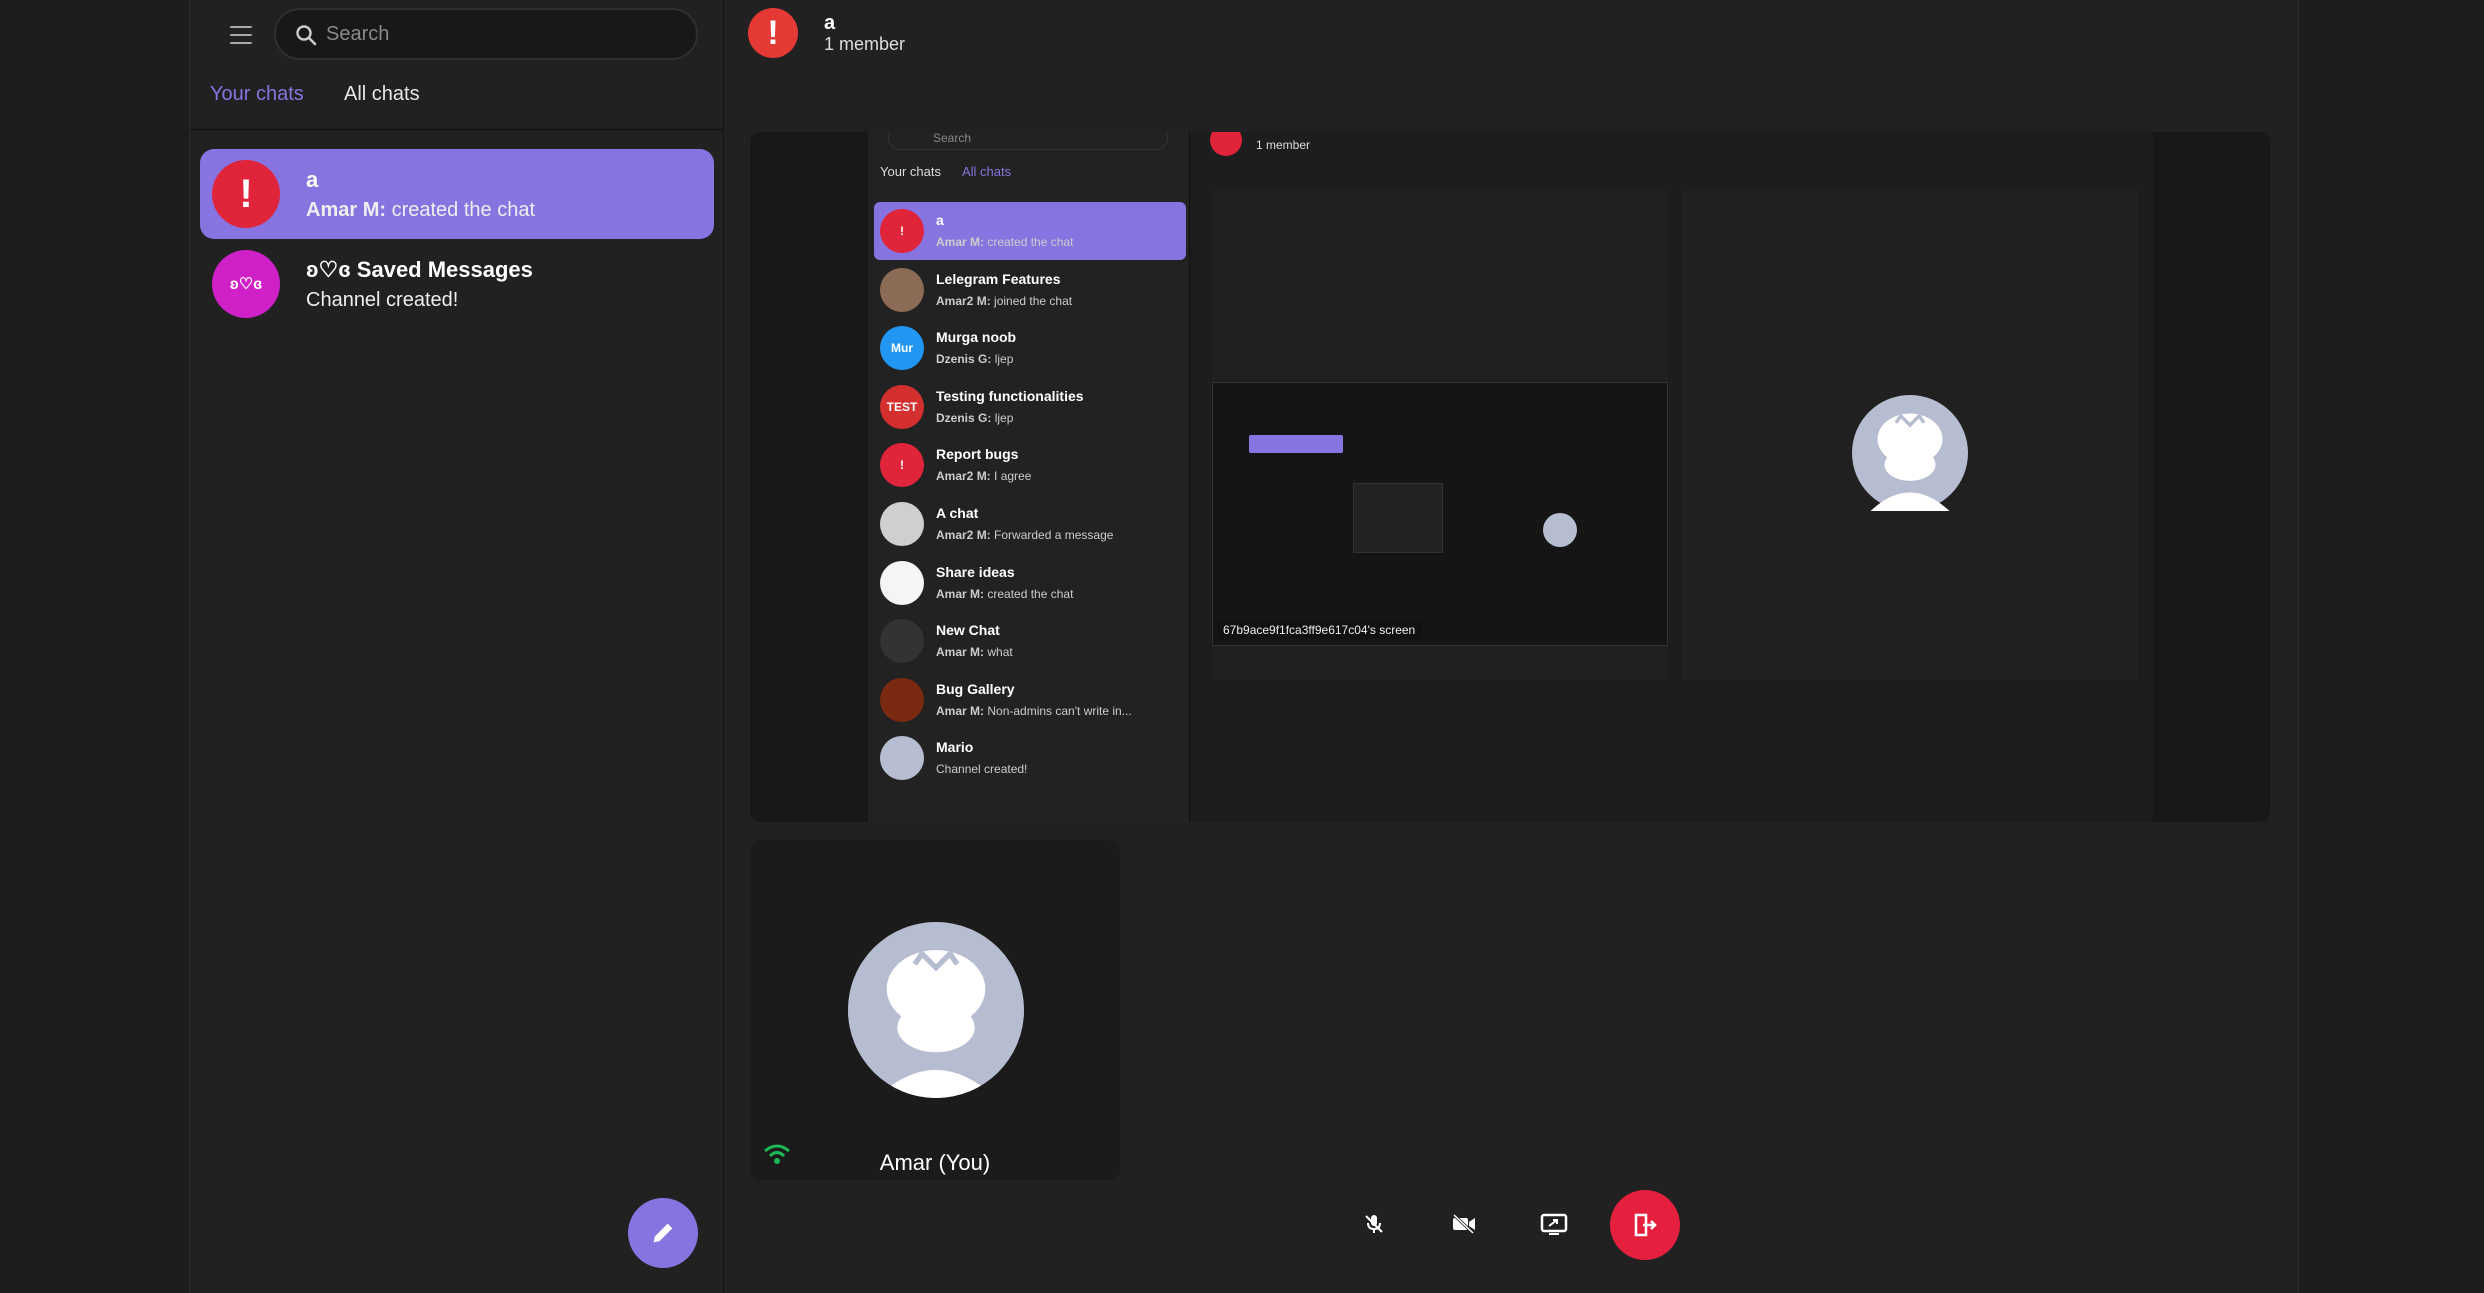  I want to click on chat-last-message: Amar M: created the chat, so click(421, 210).